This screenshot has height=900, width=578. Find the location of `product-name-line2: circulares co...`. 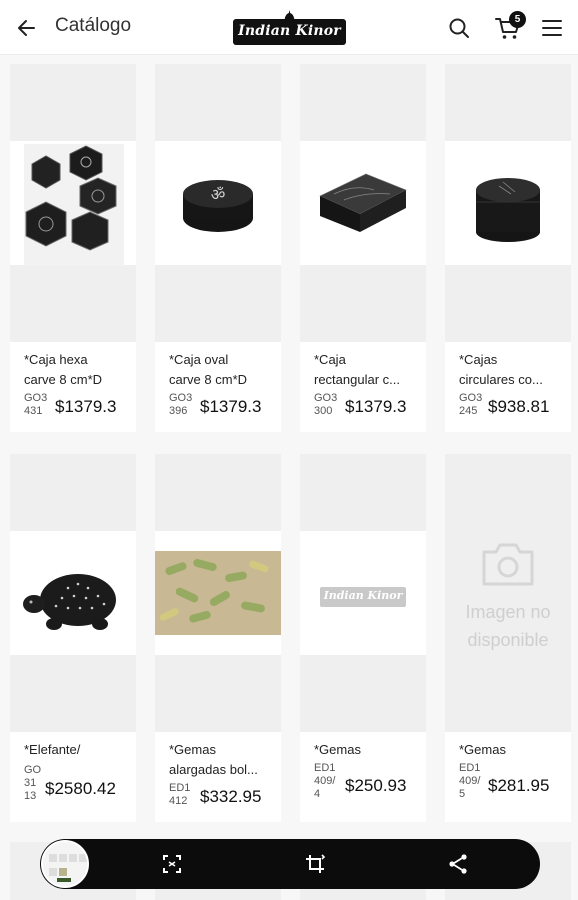

product-name-line2: circulares co... is located at coordinates (501, 379).